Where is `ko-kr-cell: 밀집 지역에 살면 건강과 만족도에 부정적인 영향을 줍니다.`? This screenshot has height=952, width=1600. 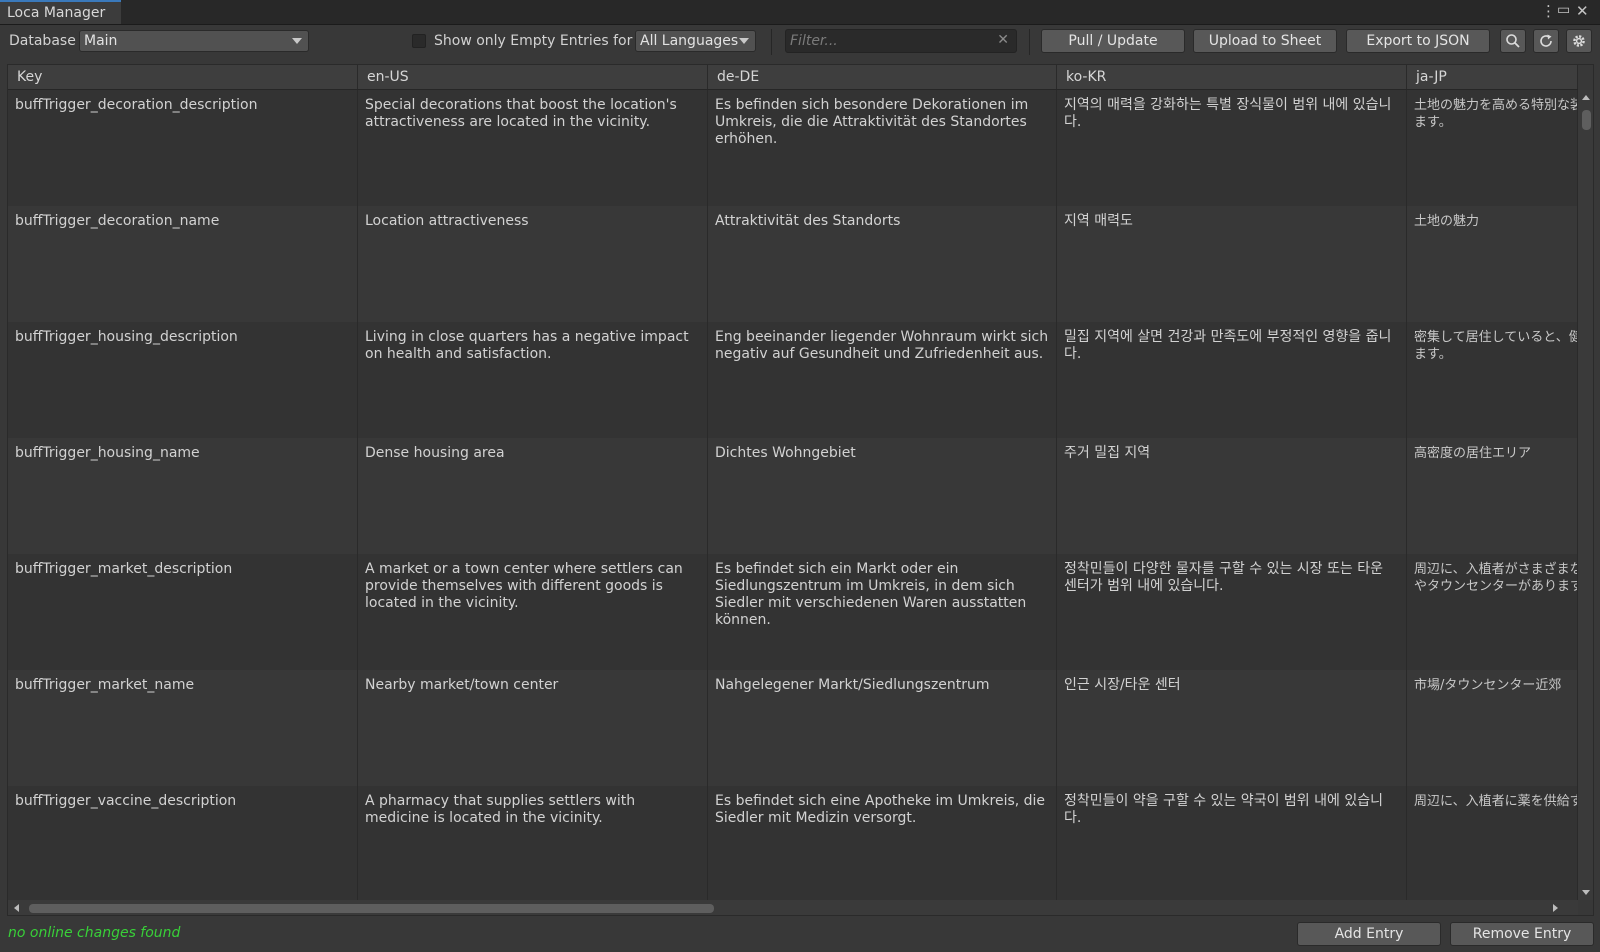
ko-kr-cell: 밀집 지역에 살면 건강과 만족도에 부정적인 영향을 줍니다. is located at coordinates (1232, 380).